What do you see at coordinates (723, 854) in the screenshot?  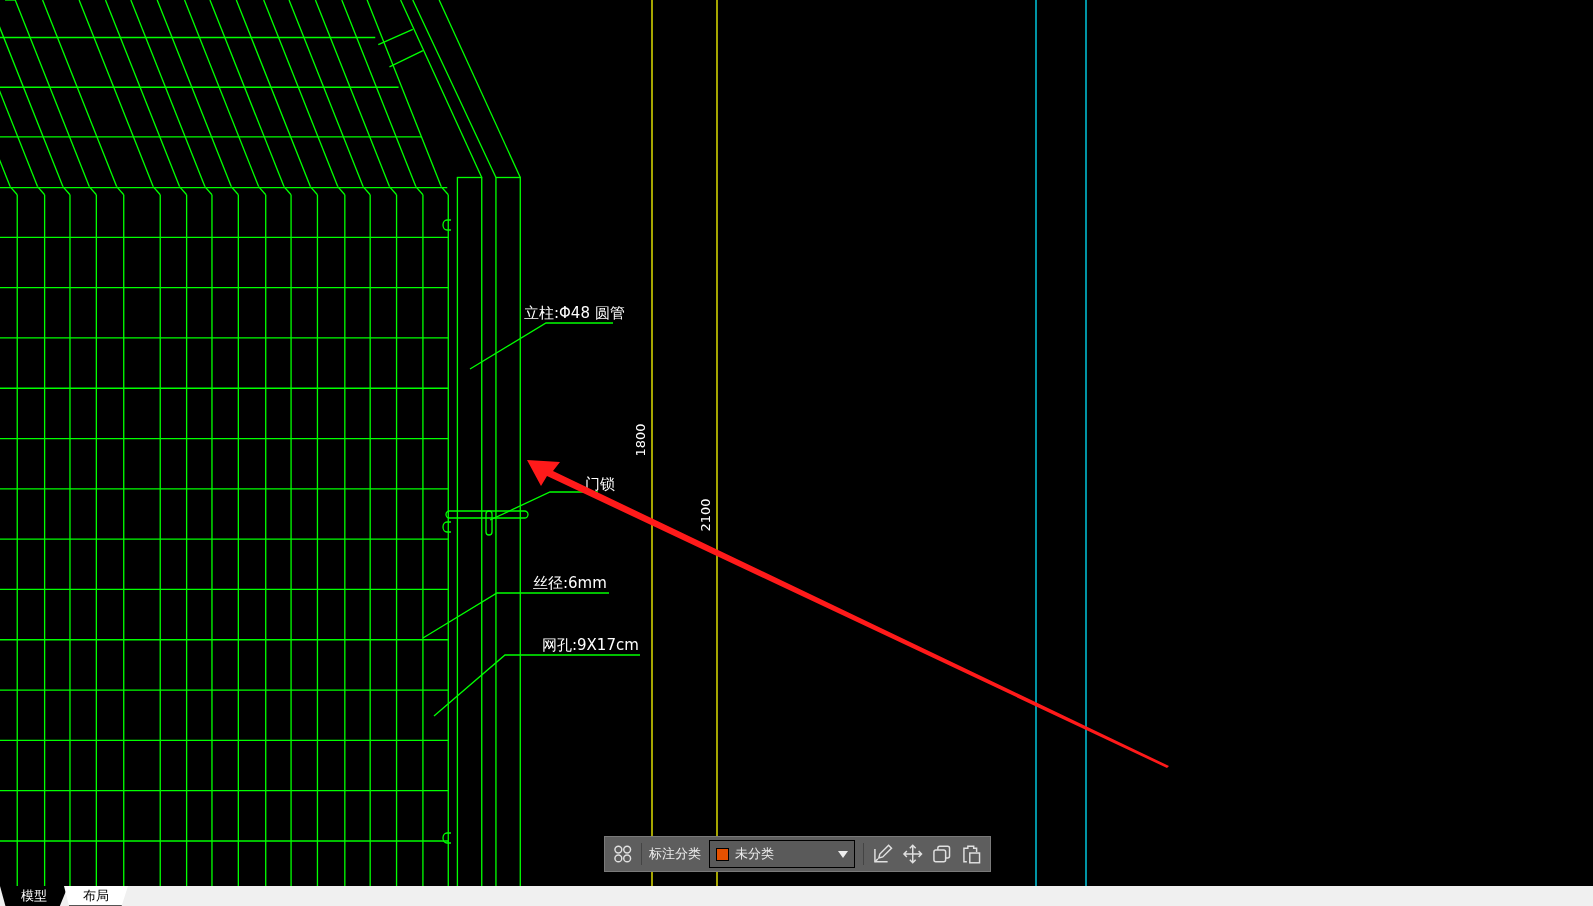 I see `category-swatch` at bounding box center [723, 854].